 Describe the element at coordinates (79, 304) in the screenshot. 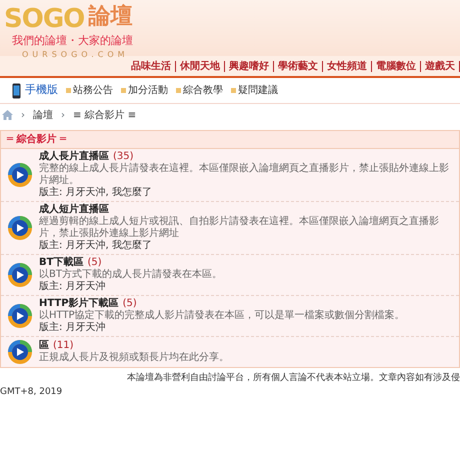

I see `forum-title: HTTP影片下載區` at that location.